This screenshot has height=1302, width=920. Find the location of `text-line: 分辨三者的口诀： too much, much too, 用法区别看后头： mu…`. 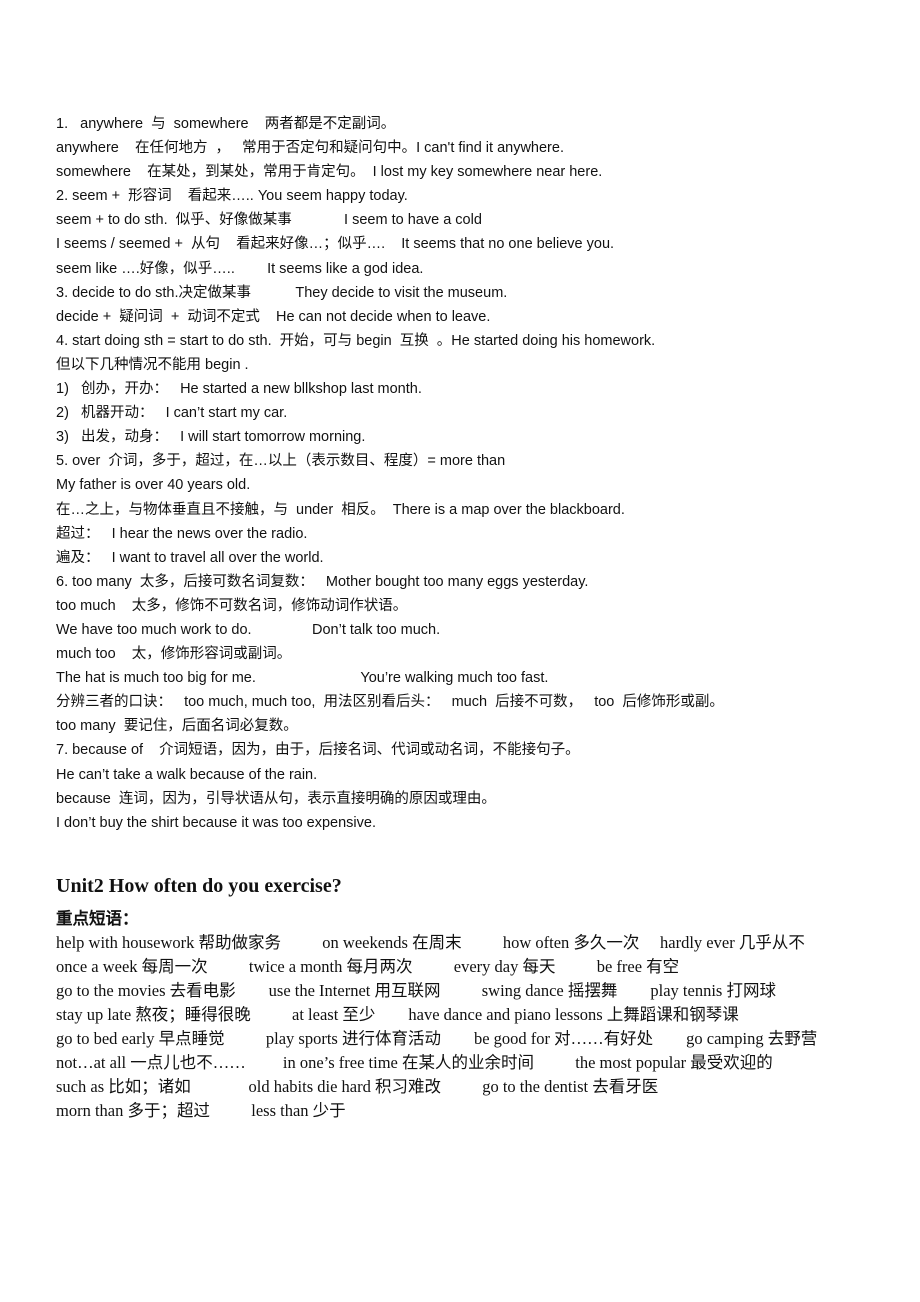

text-line: 分辨三者的口诀： too much, much too, 用法区别看后头： mu… is located at coordinates (390, 702).